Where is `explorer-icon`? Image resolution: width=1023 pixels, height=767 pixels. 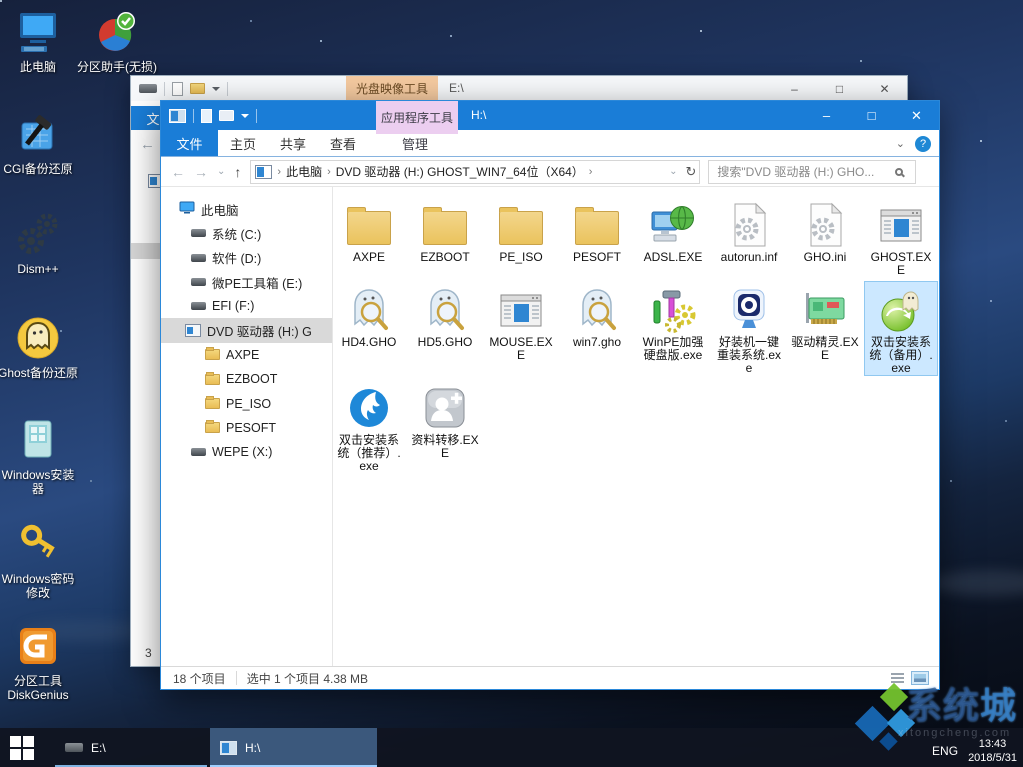 explorer-icon is located at coordinates (228, 747).